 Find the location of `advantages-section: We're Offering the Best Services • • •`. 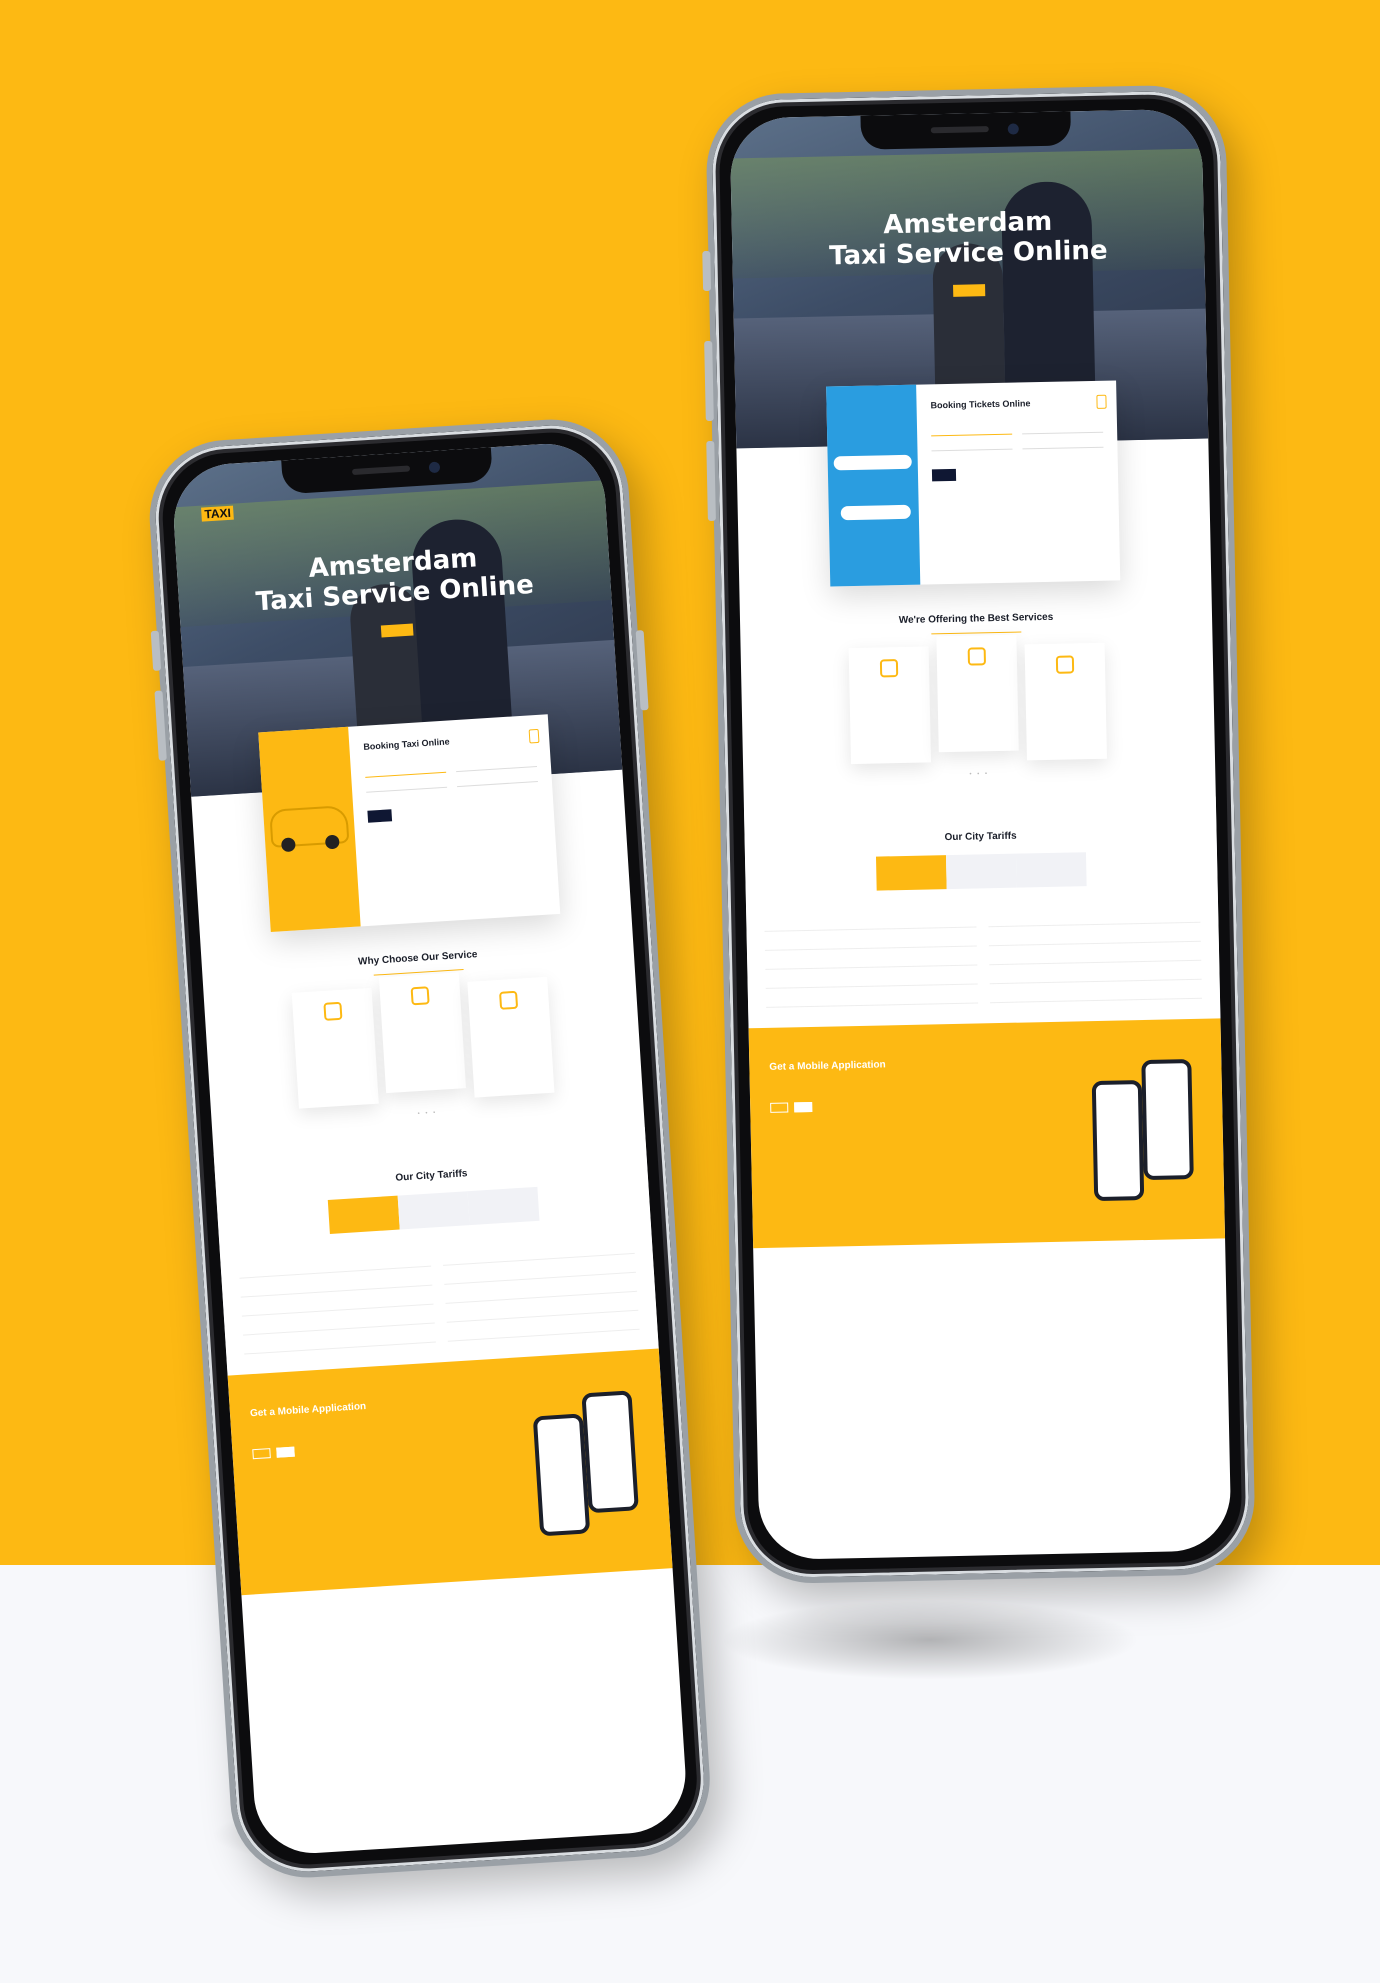

advantages-section: We're Offering the Best Services • • • is located at coordinates (977, 681).